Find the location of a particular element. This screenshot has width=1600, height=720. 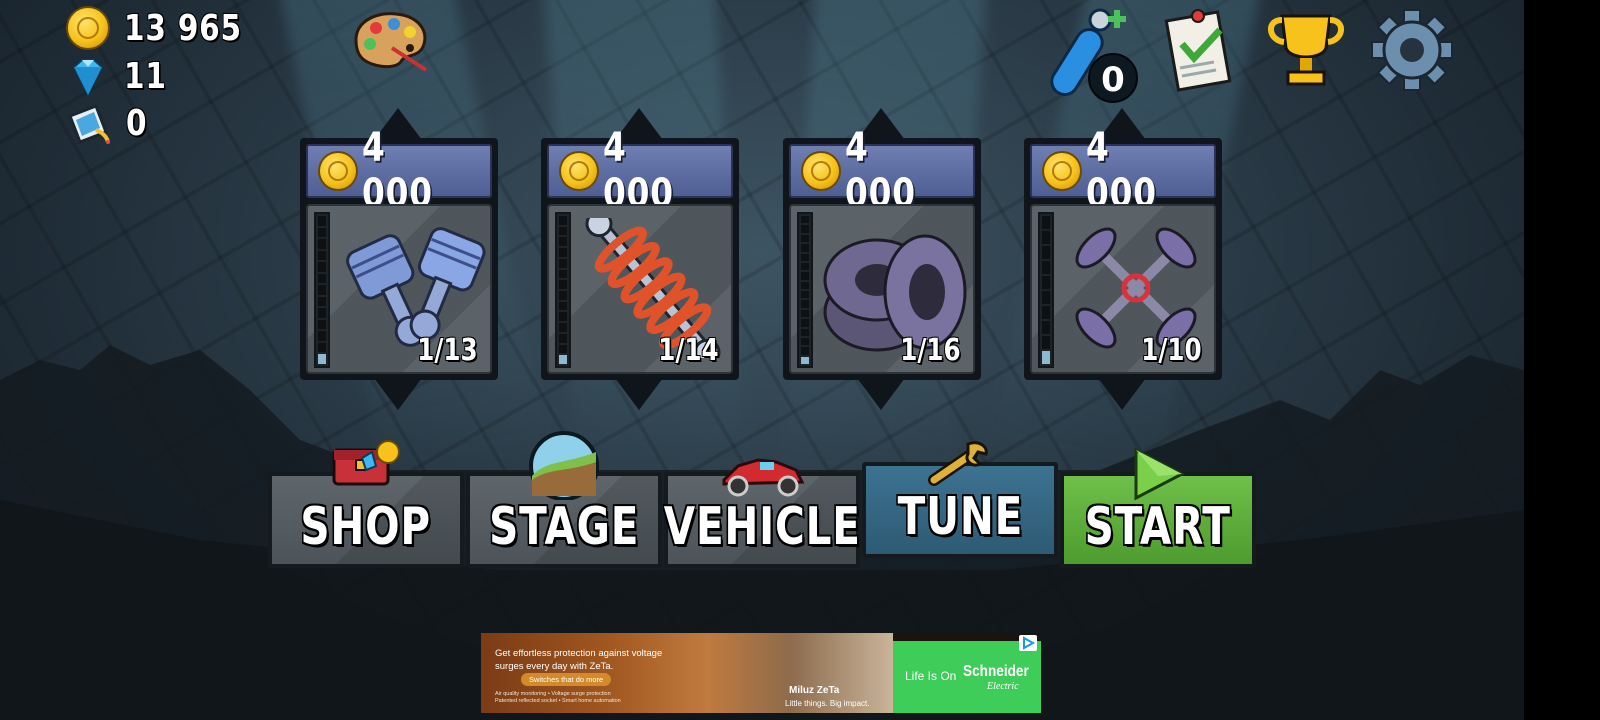

upgrade-body: 1/14 is located at coordinates (640, 289).